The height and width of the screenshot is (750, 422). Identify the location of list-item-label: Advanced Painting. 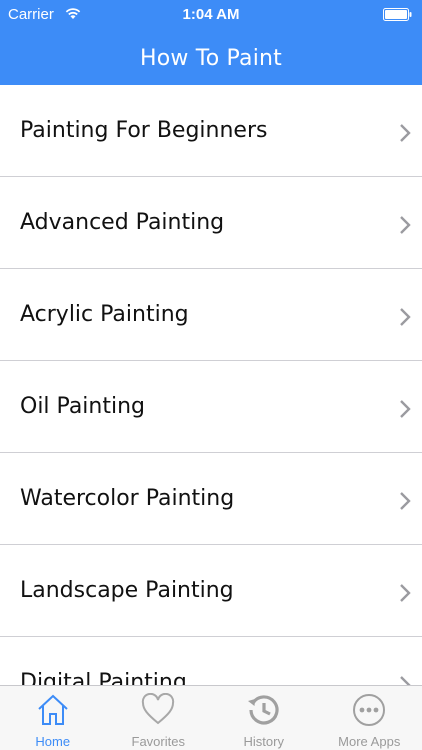
(122, 222).